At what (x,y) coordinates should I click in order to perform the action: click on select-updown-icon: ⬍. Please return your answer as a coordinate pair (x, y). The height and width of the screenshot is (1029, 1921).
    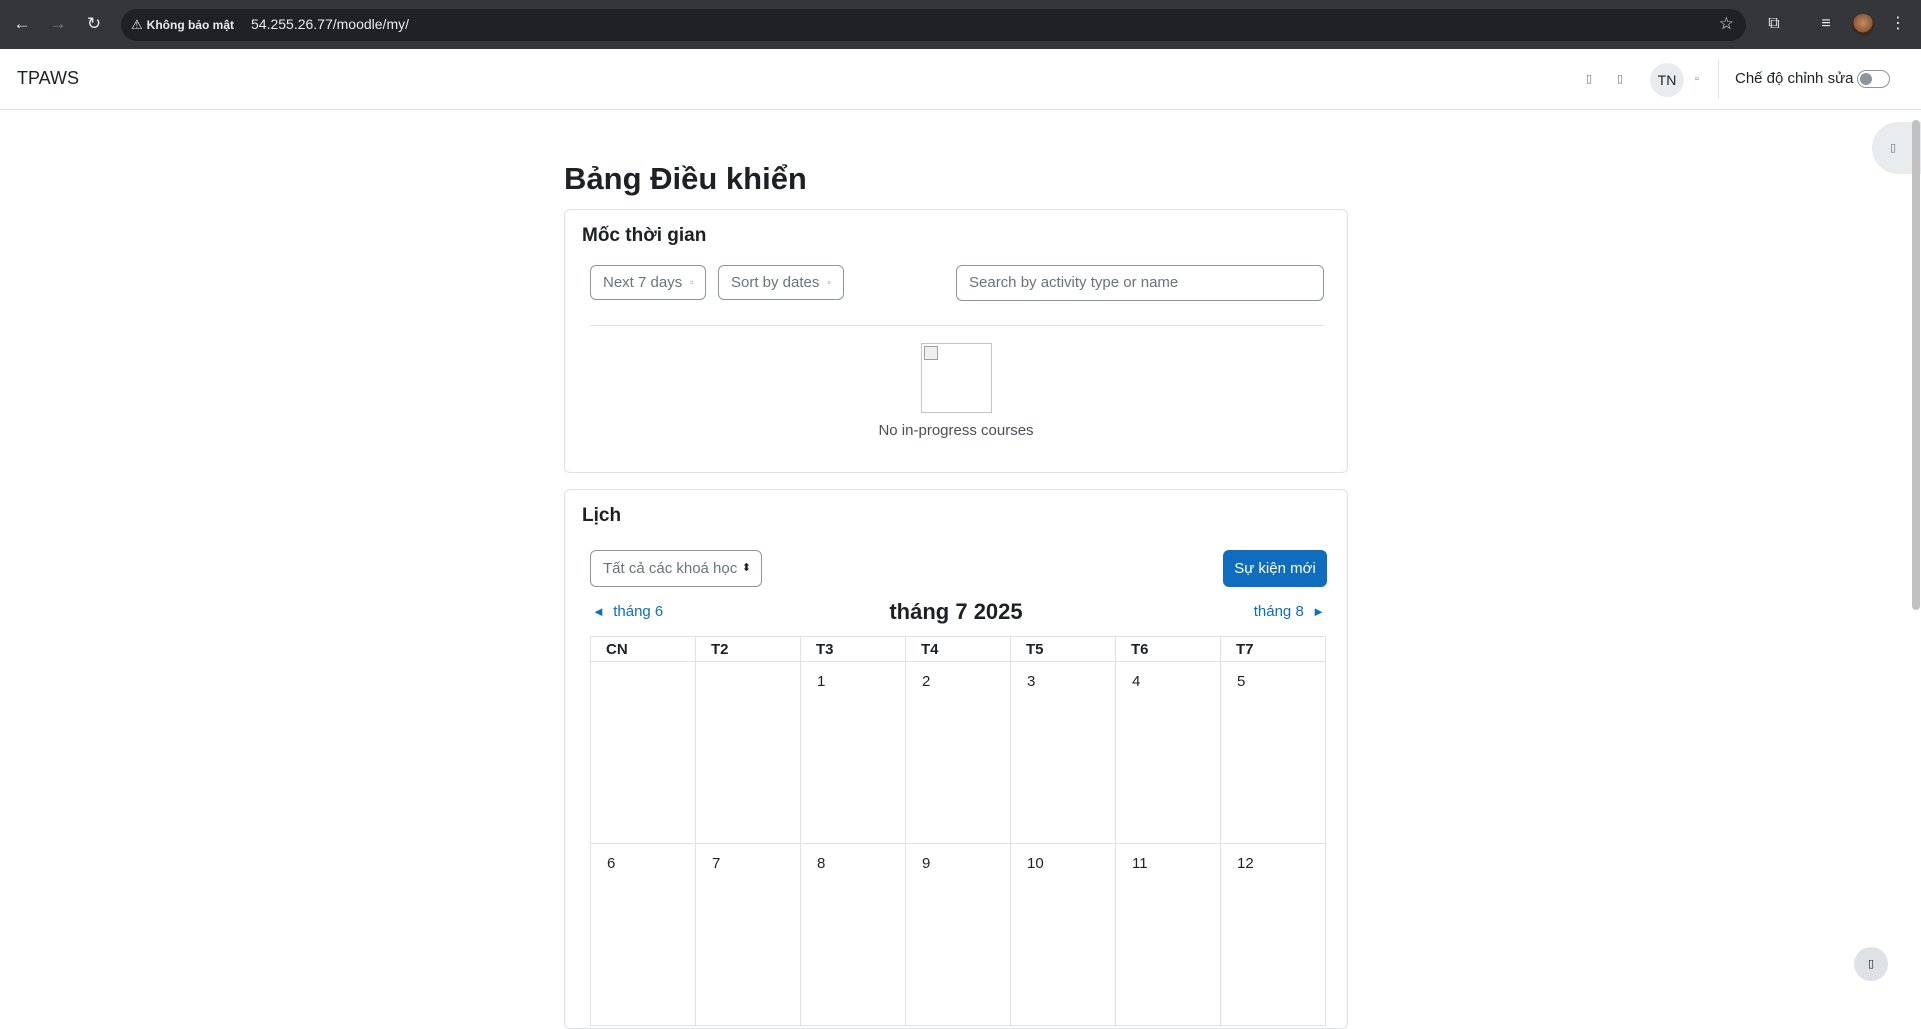
    Looking at the image, I should click on (746, 568).